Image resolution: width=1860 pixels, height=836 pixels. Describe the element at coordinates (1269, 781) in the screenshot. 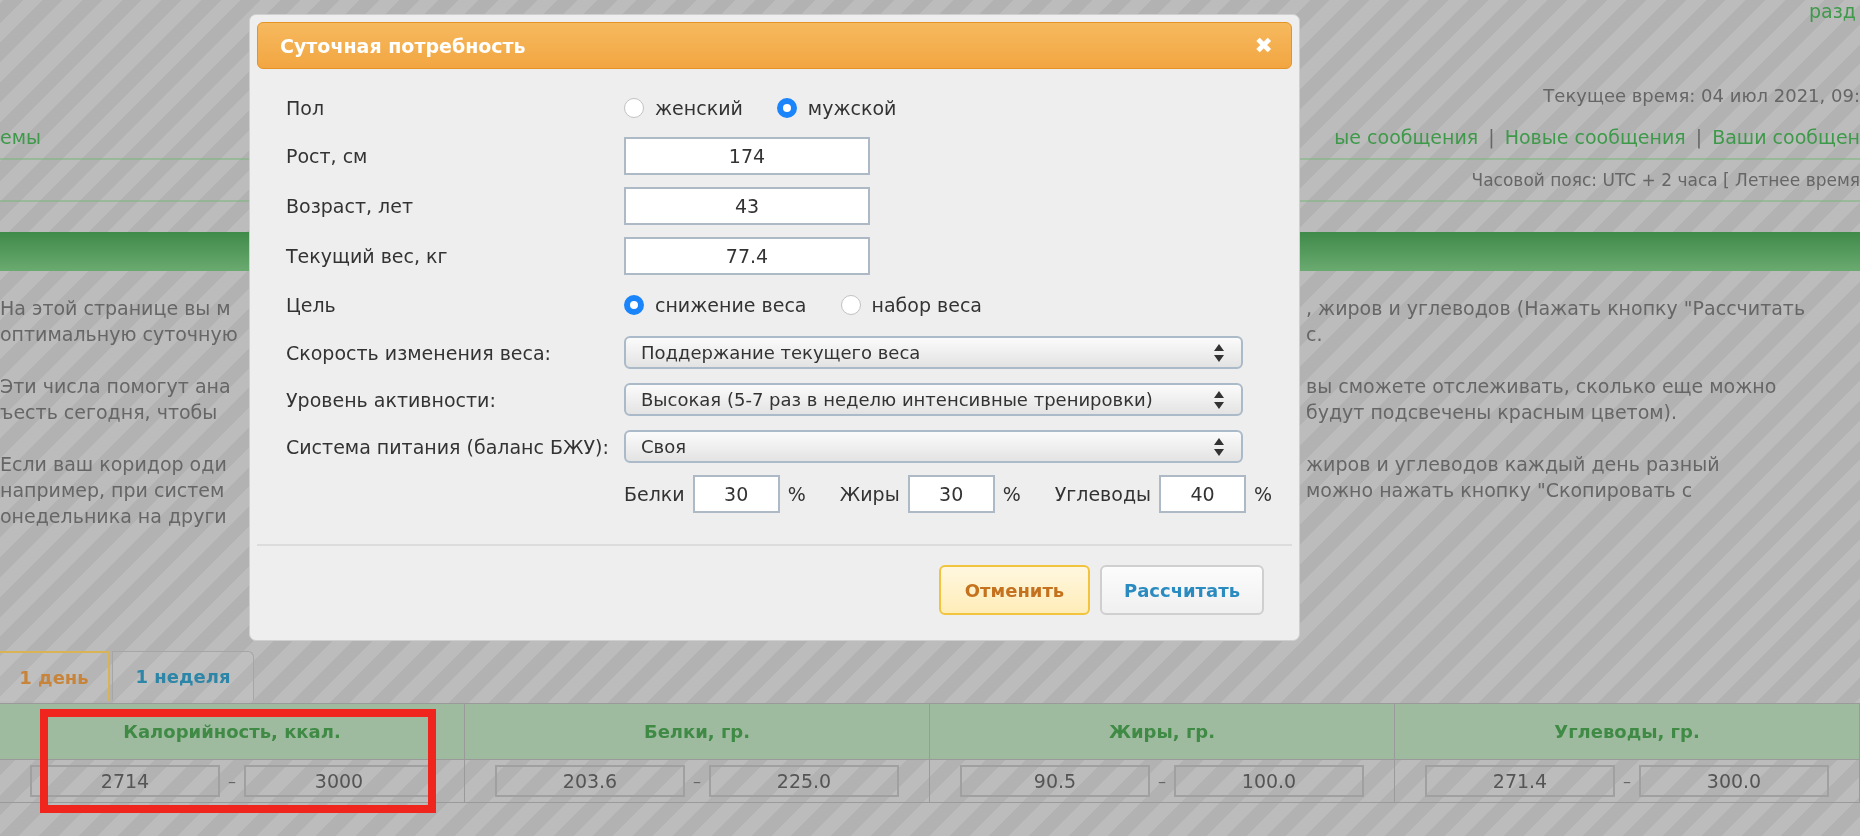

I see `max-value-field: 100.0` at that location.